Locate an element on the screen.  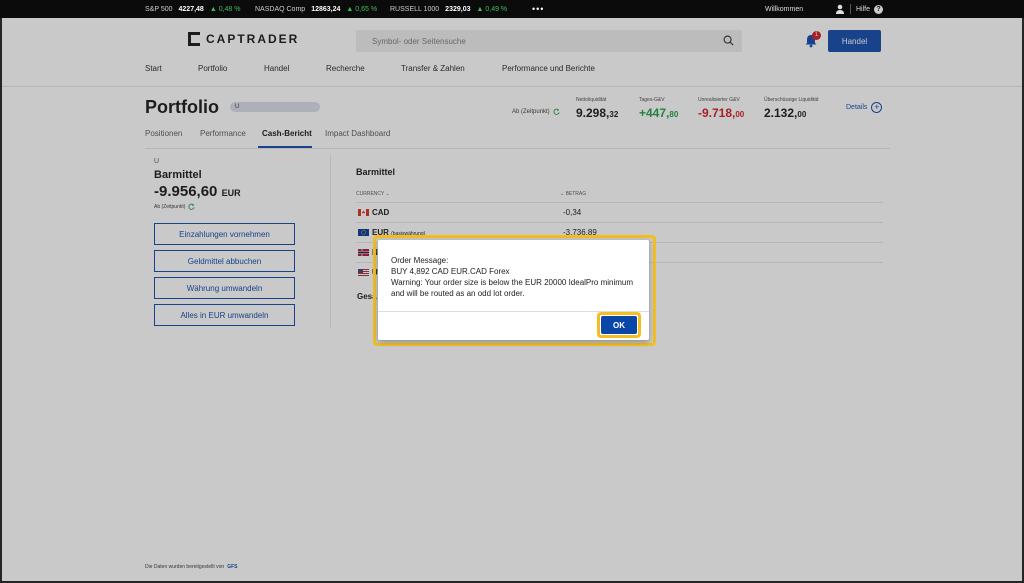
help-label: Hilfe is located at coordinates (863, 9).